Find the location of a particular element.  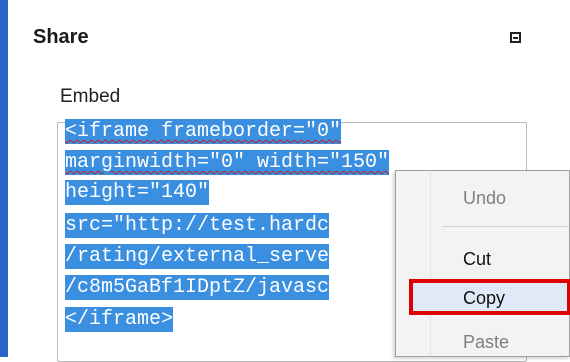

panel-header: Share is located at coordinates (279, 34).